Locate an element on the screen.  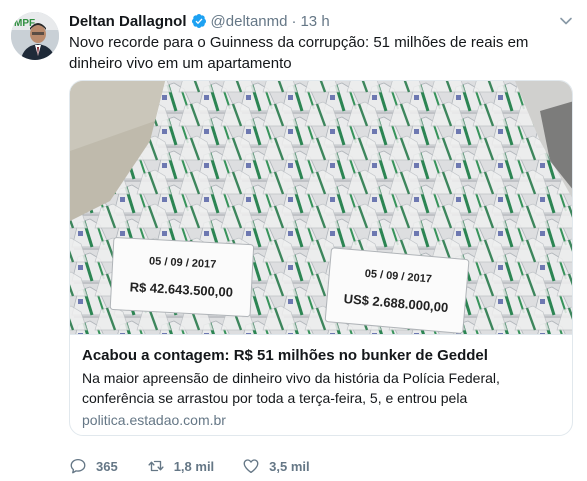
card-domain: politica.estadao.com.br is located at coordinates (154, 420).